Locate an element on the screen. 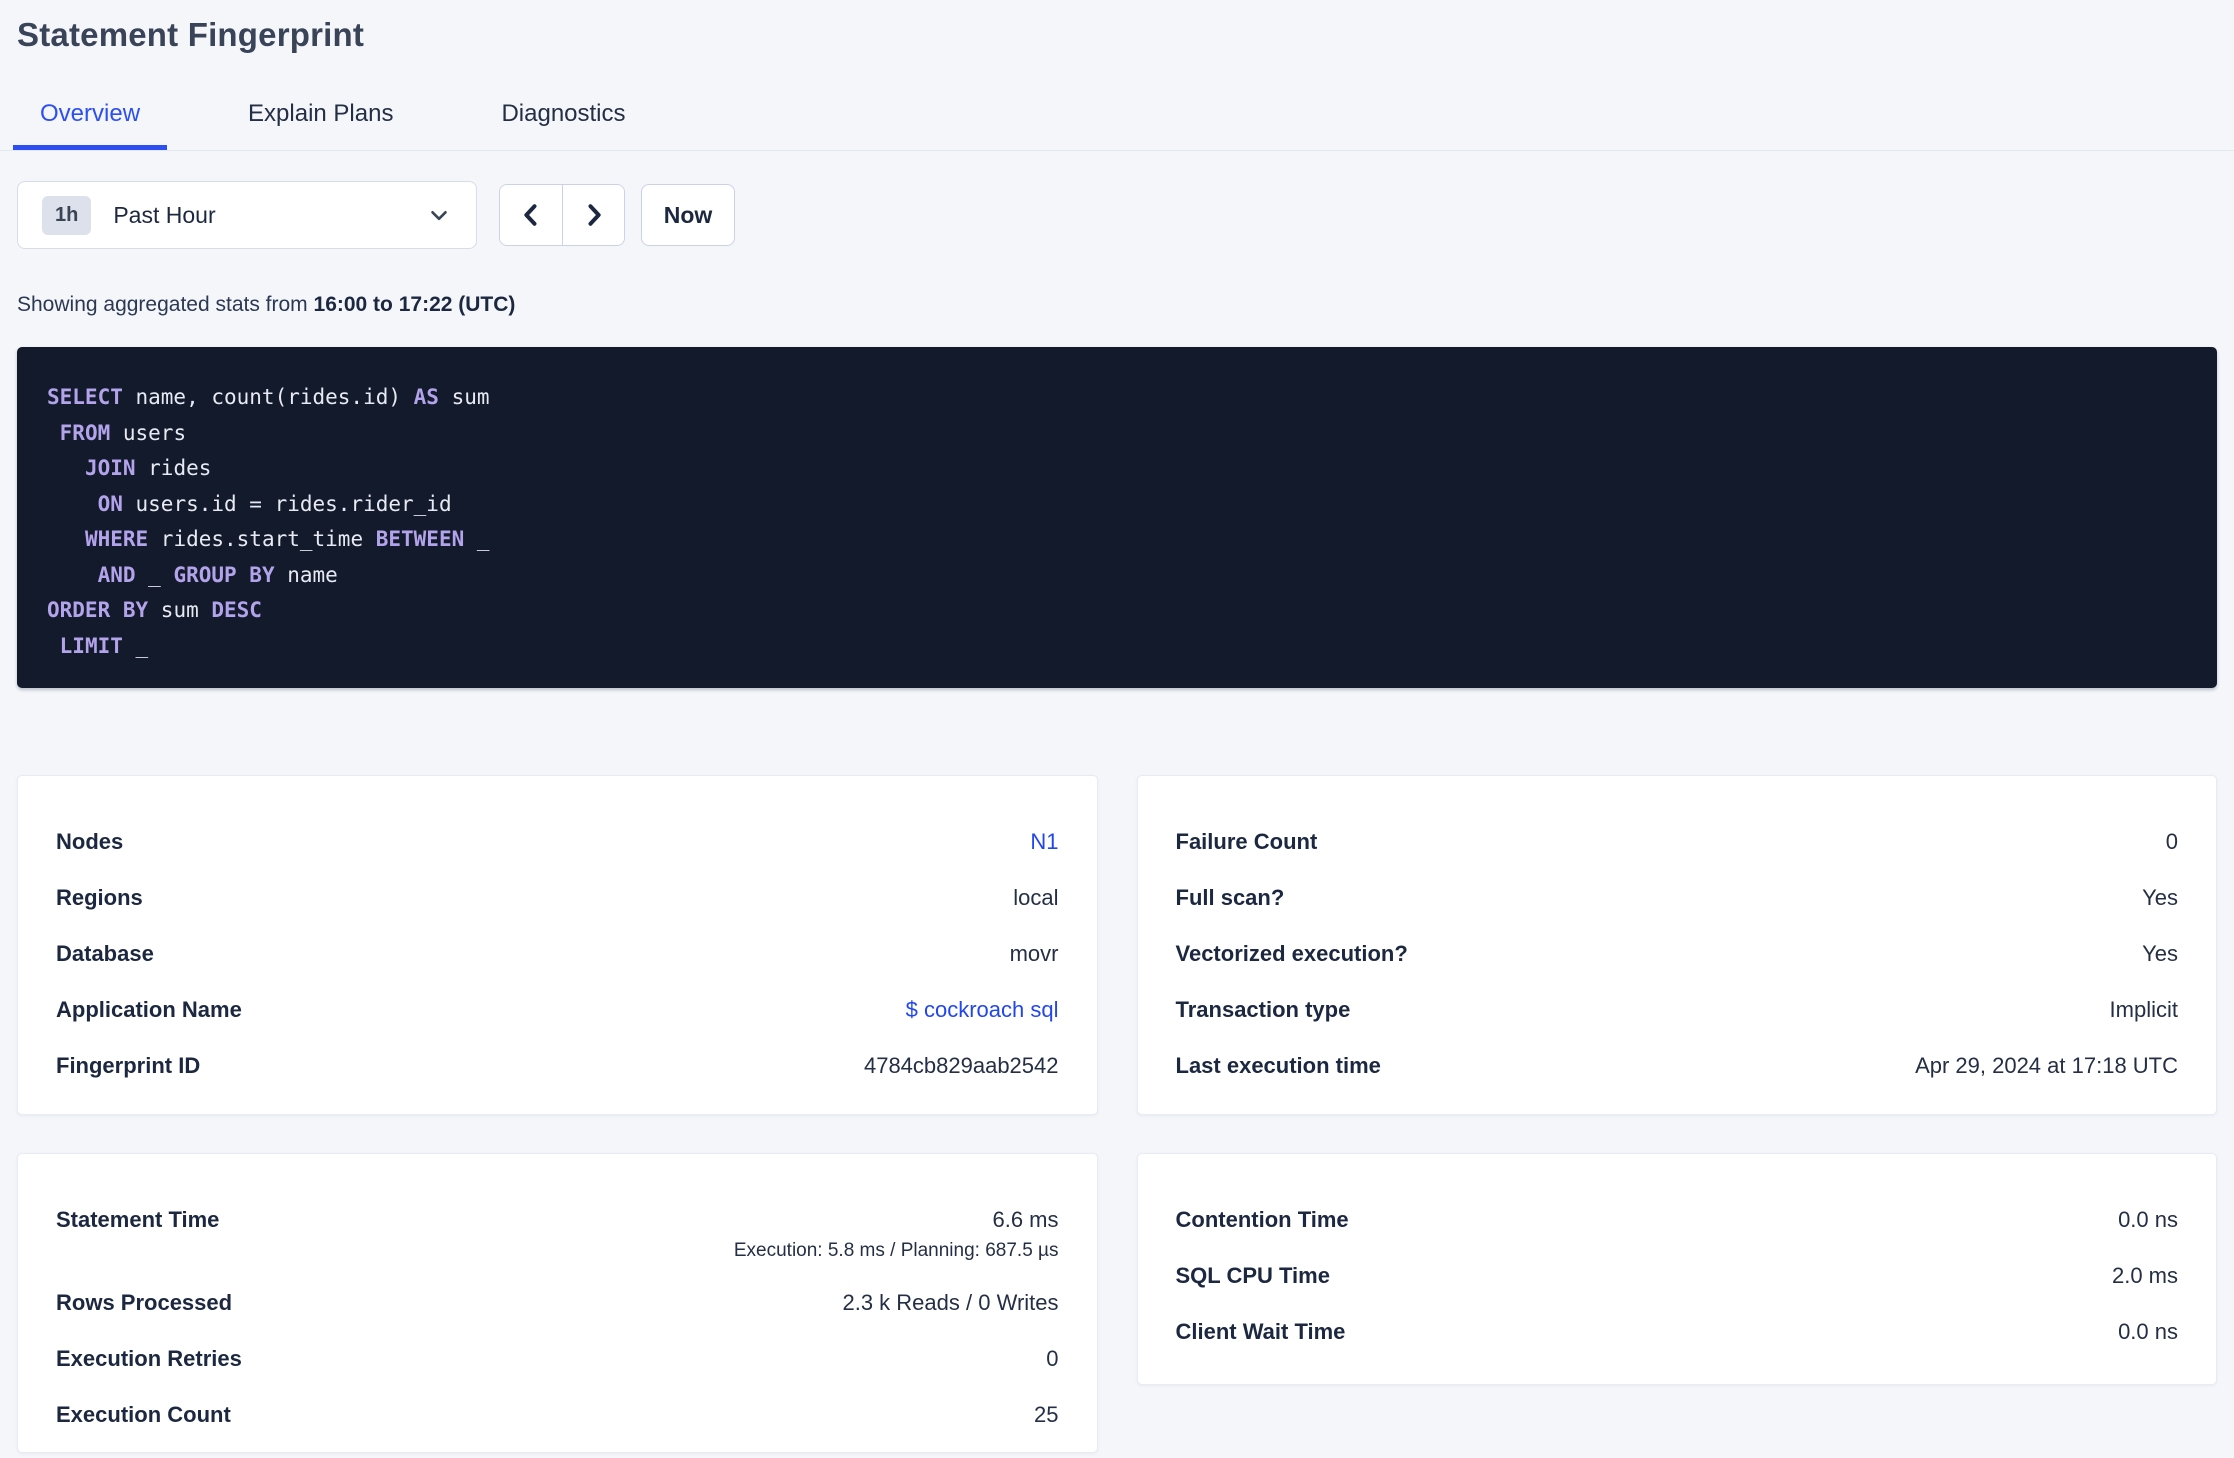 This screenshot has height=1458, width=2234. stat-label: Last execution time is located at coordinates (1278, 1065).